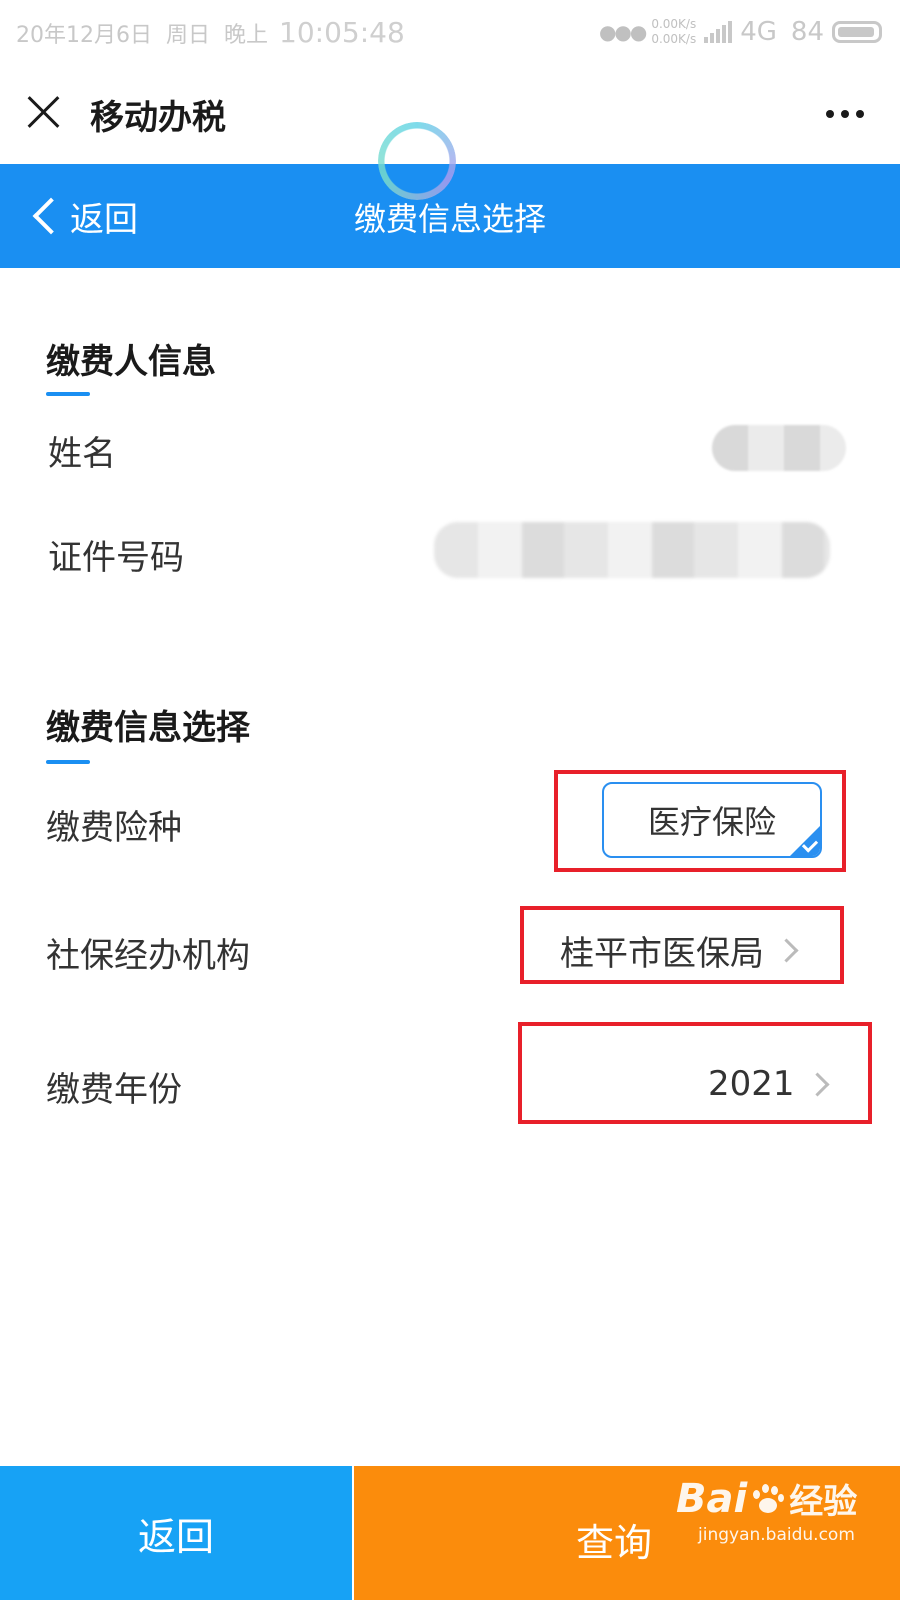 The height and width of the screenshot is (1600, 900). What do you see at coordinates (246, 35) in the screenshot?
I see `status-period: 晚上` at bounding box center [246, 35].